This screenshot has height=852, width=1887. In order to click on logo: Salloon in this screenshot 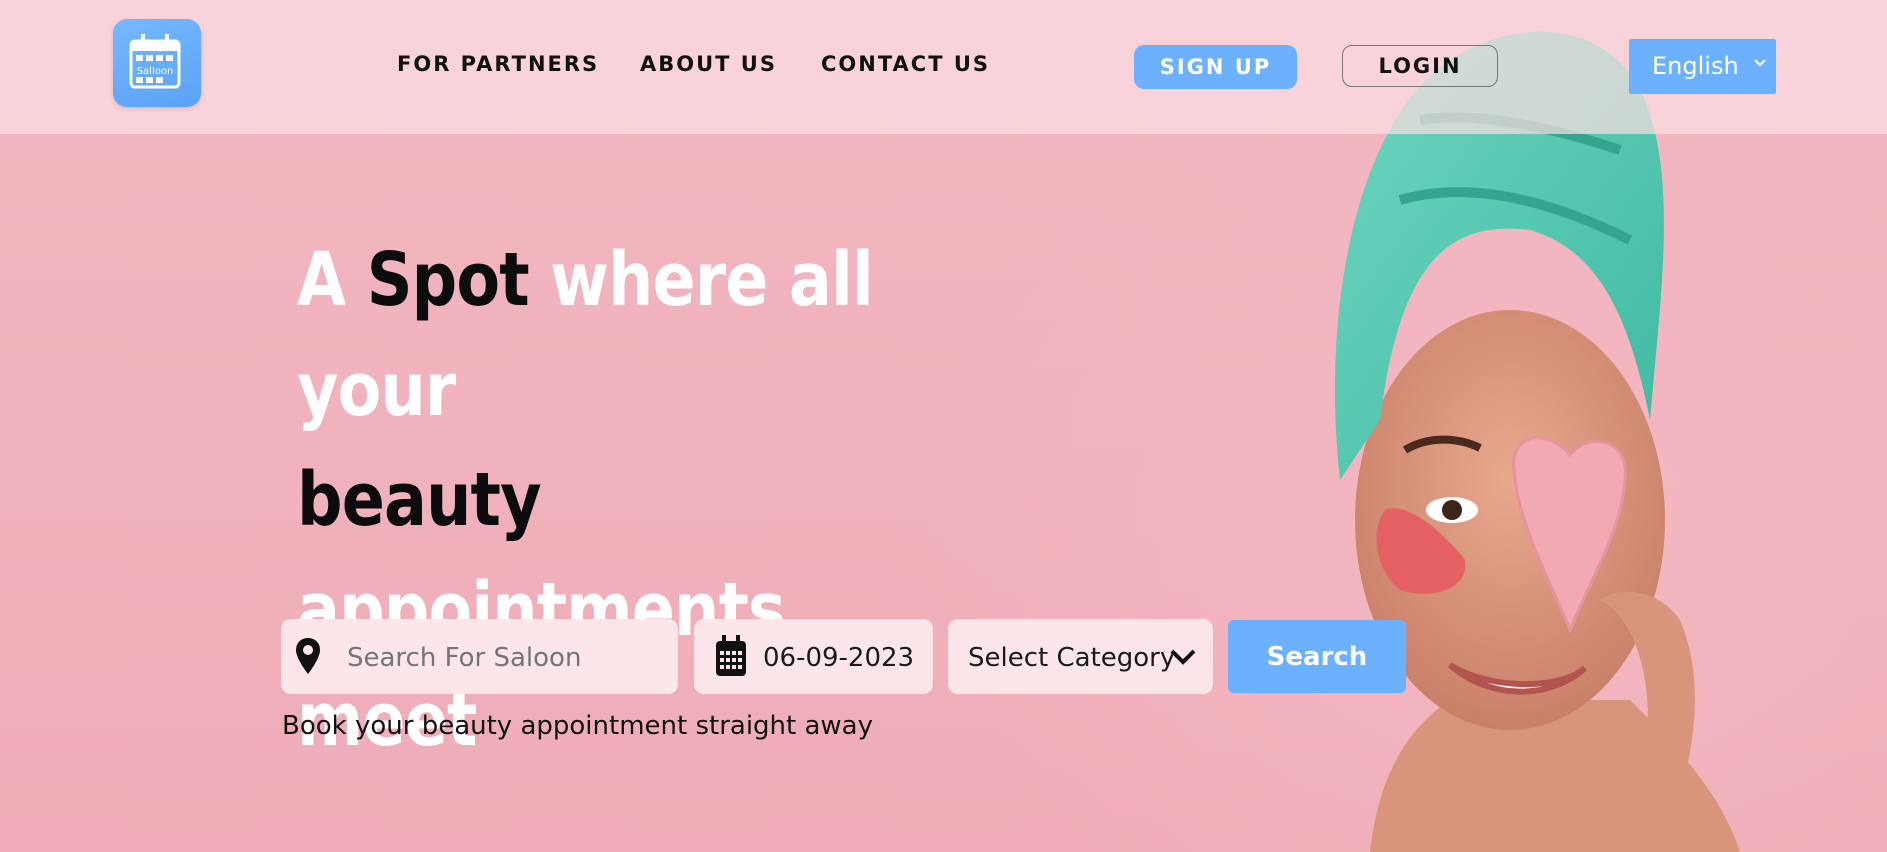, I will do `click(157, 63)`.